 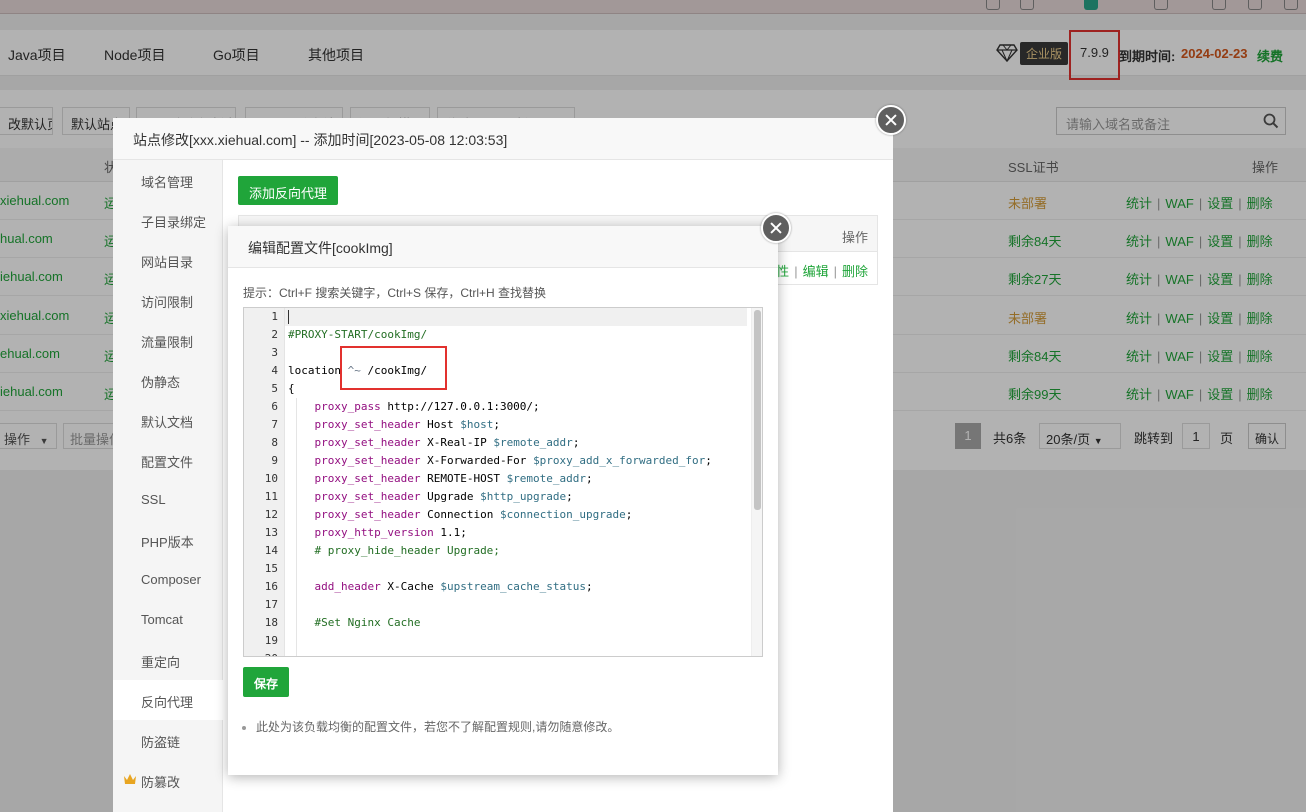 I want to click on settings-menu-item: 子目录绑定, so click(x=168, y=220).